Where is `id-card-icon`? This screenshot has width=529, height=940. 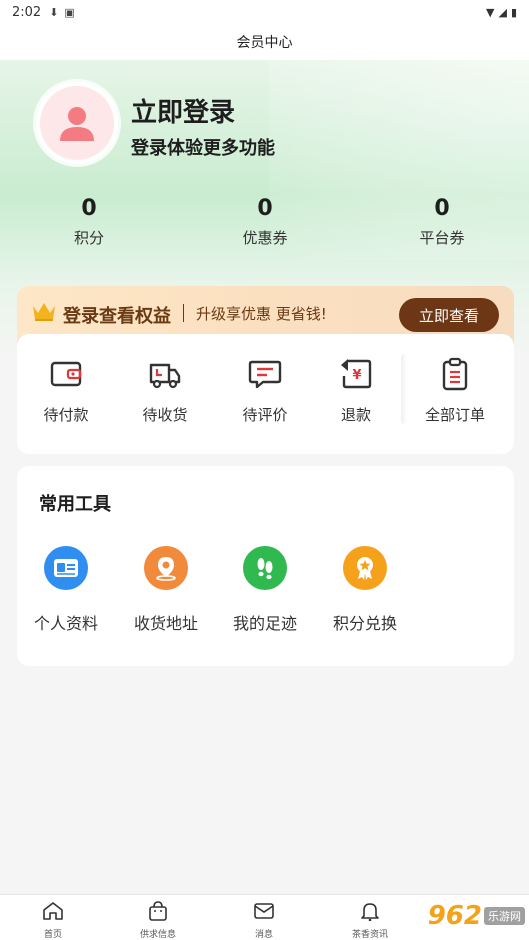 id-card-icon is located at coordinates (66, 568).